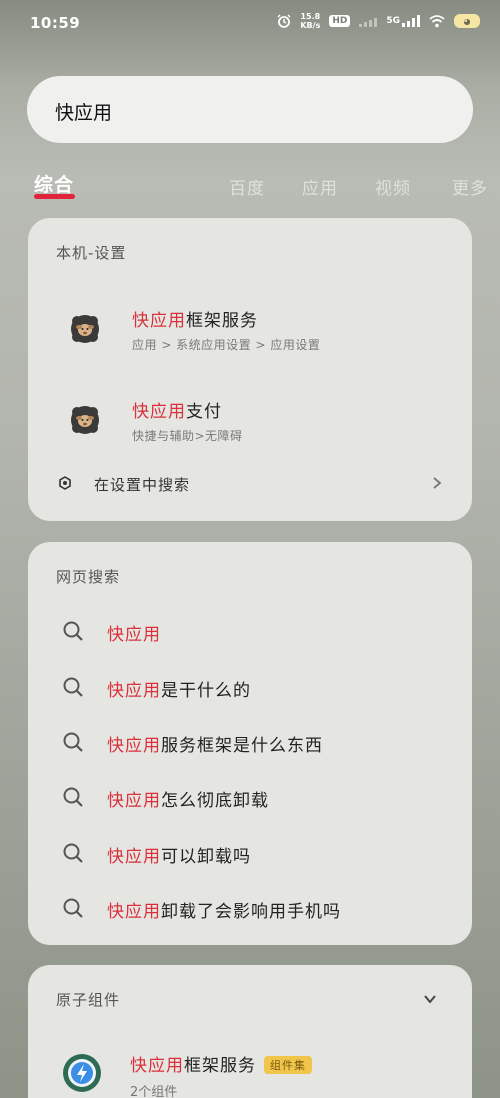 The width and height of the screenshot is (500, 1098). I want to click on atomic-components-card: 原子组件 快应用框架服务 组件集 2个组件, so click(250, 1031).